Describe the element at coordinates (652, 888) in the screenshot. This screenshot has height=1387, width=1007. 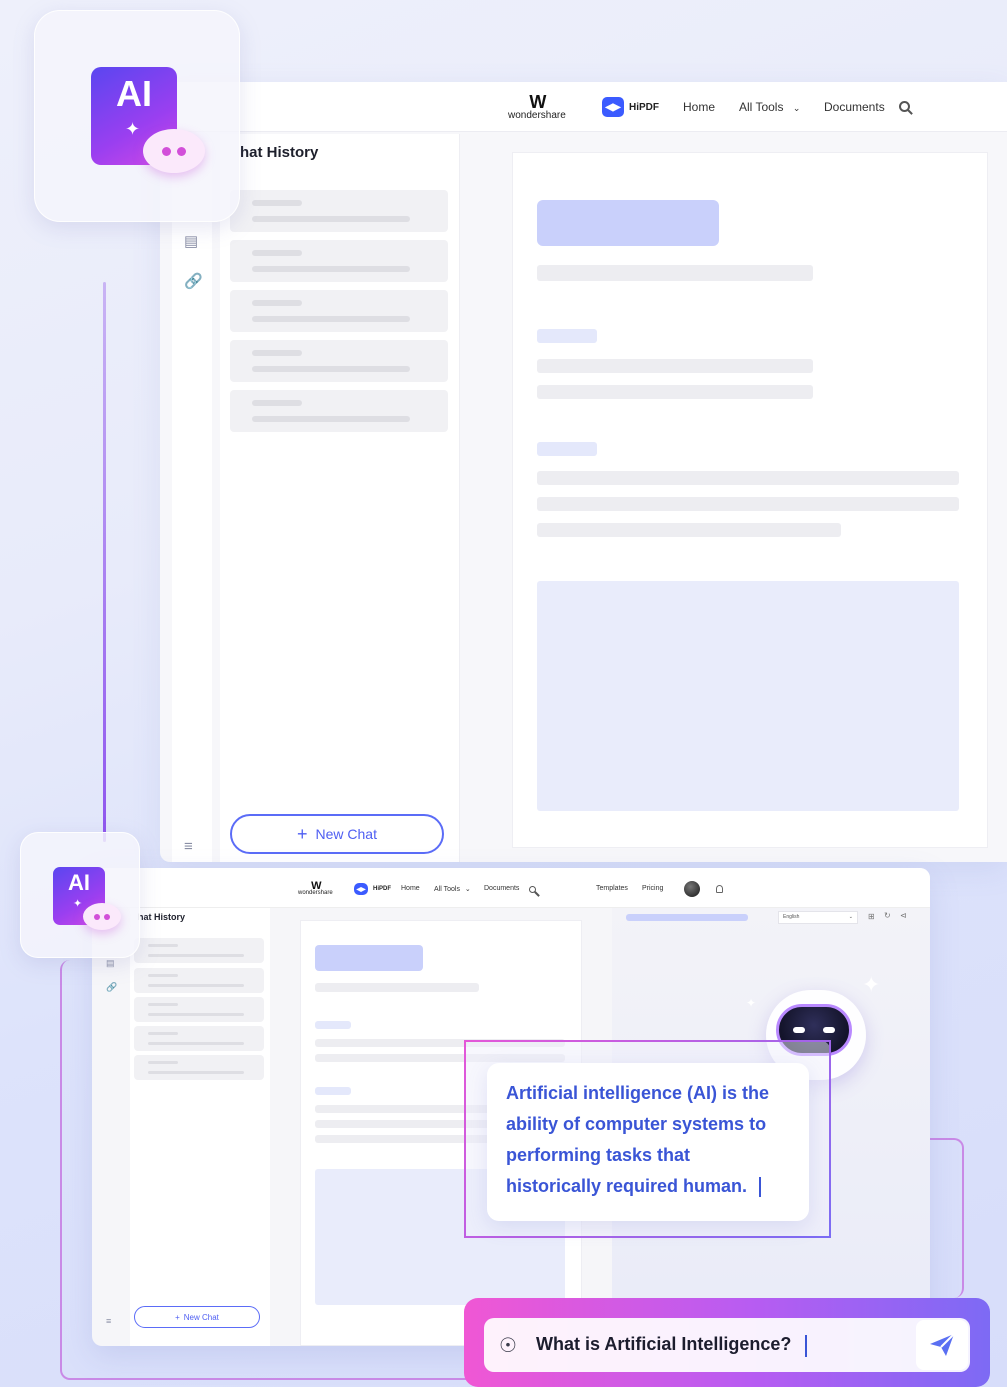
I see `nav-pricing: Pricing` at that location.